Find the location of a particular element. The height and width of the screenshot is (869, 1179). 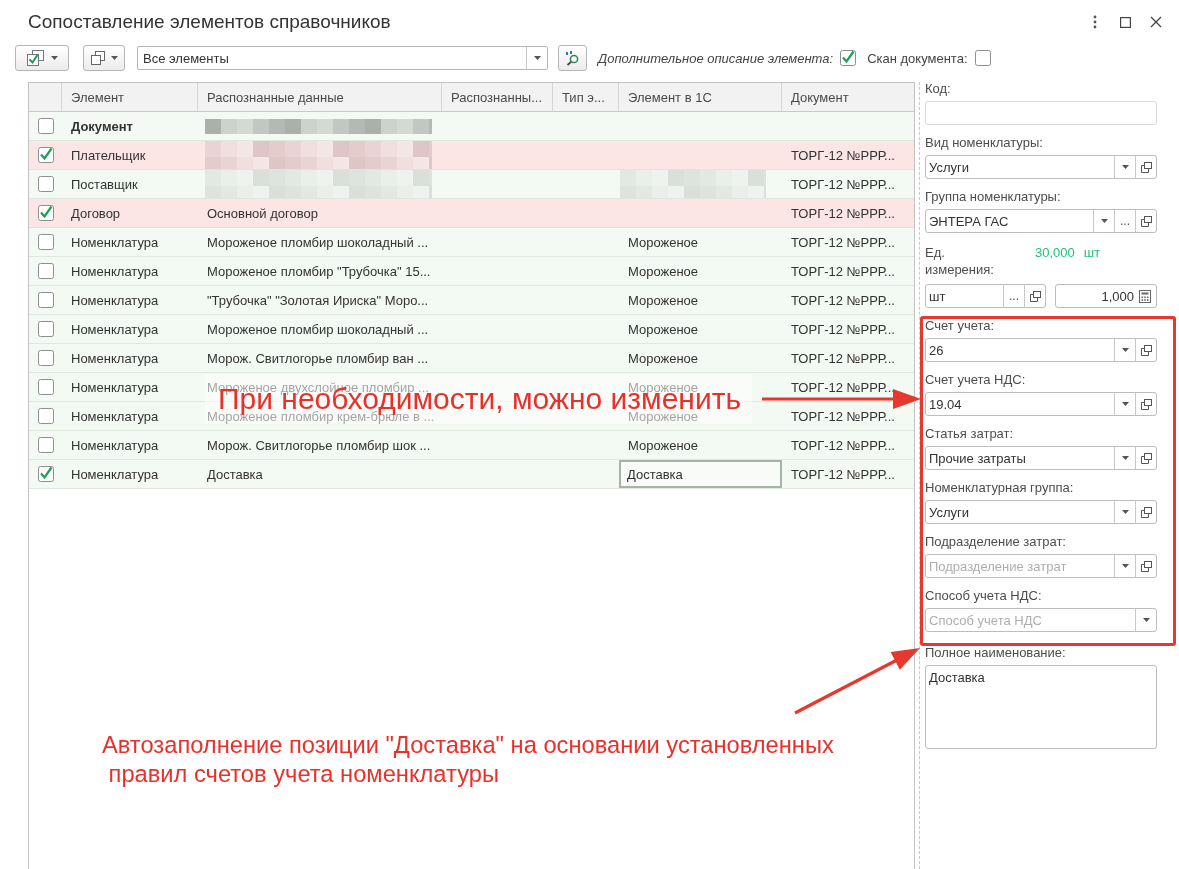

table-cell-text: Документ is located at coordinates (102, 126).